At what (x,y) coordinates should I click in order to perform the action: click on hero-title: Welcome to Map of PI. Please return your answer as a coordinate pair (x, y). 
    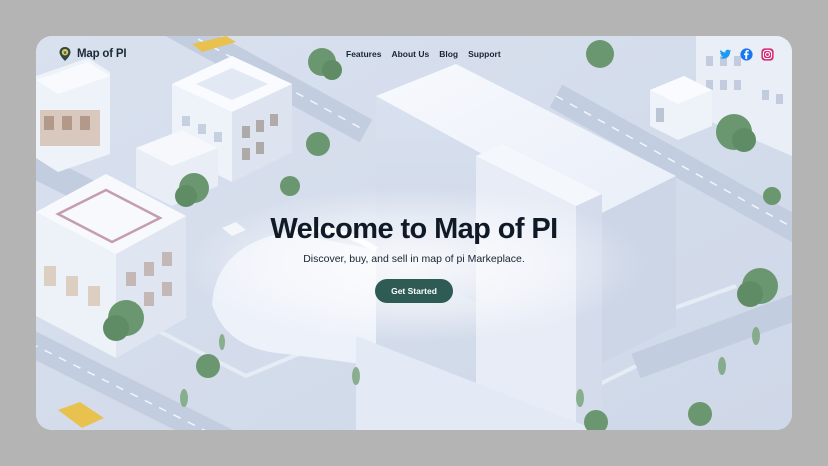
    Looking at the image, I should click on (414, 229).